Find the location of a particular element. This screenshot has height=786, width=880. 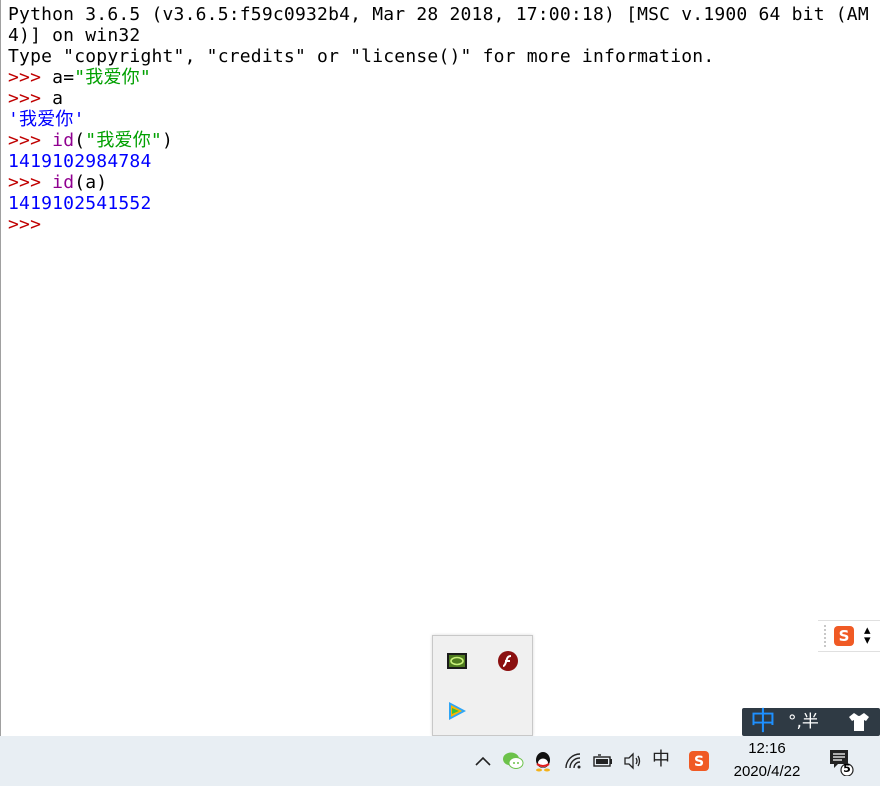

code-text: ) is located at coordinates (167, 140).